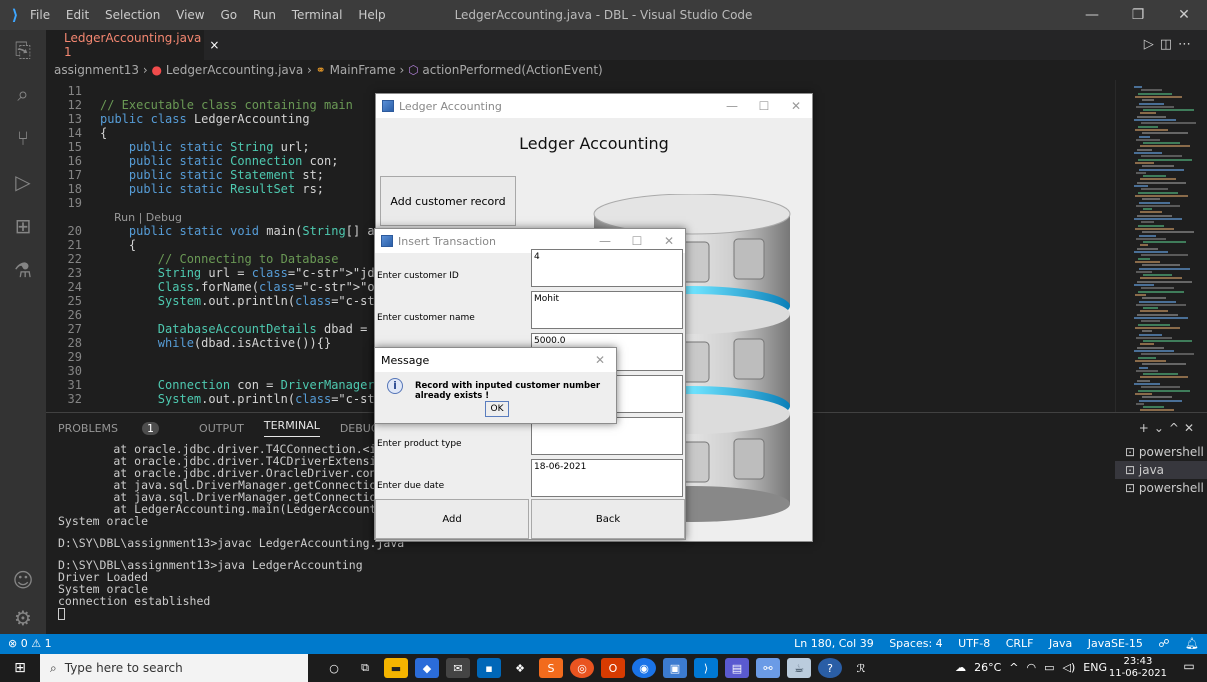 Image resolution: width=1207 pixels, height=682 pixels. I want to click on store-icon: ◆, so click(427, 668).